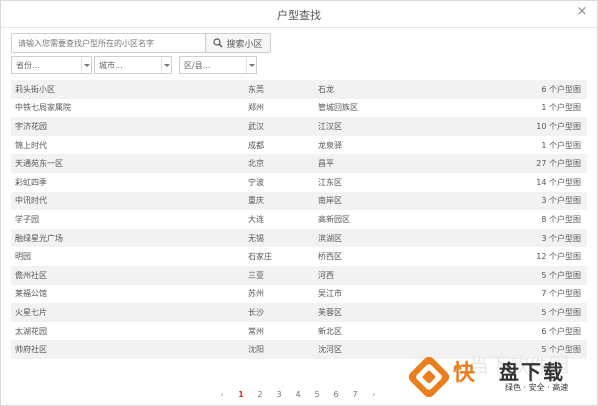  What do you see at coordinates (256, 294) in the screenshot?
I see `city: 苏州` at bounding box center [256, 294].